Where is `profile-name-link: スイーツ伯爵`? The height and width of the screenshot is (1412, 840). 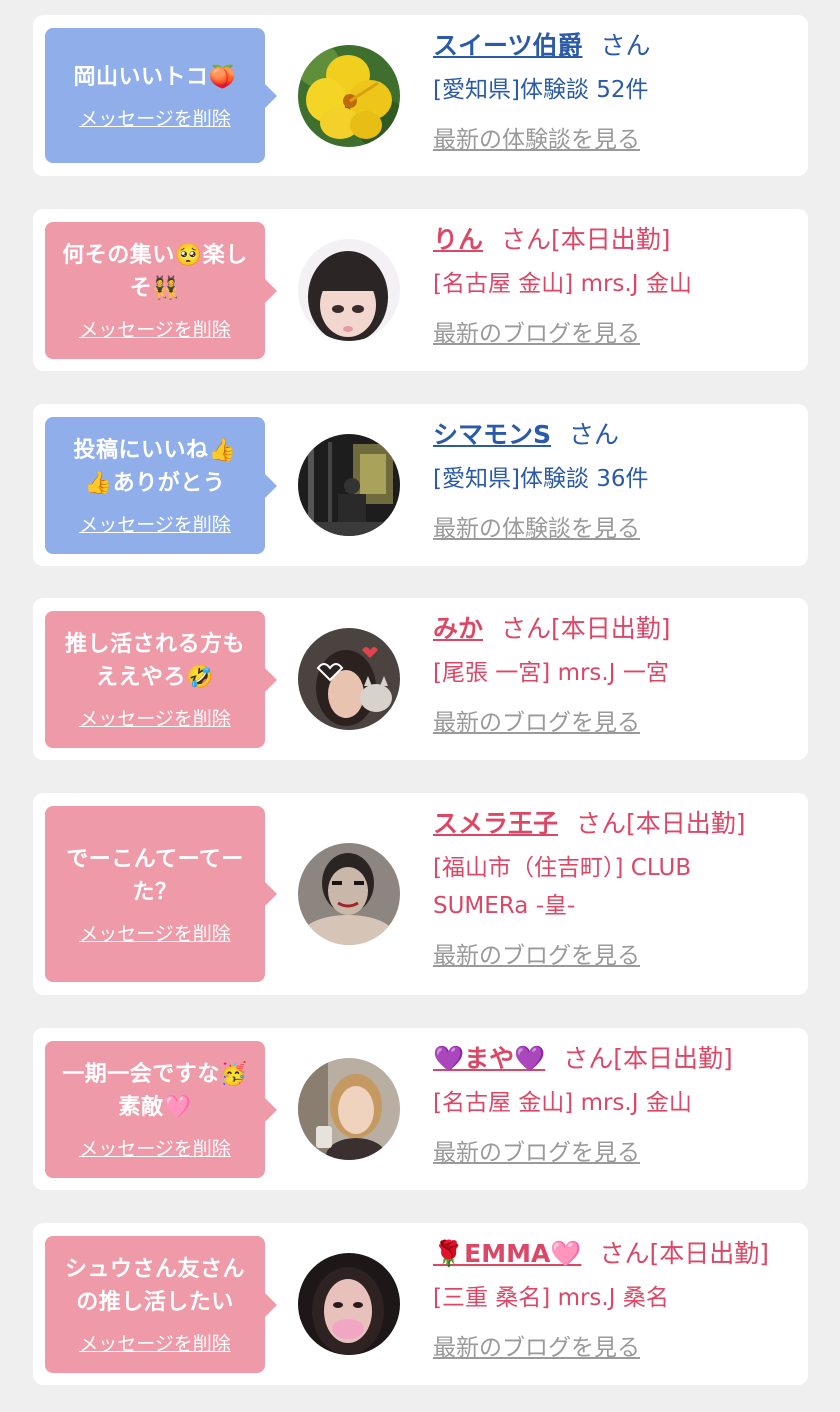
profile-name-link: スイーツ伯爵 is located at coordinates (508, 45).